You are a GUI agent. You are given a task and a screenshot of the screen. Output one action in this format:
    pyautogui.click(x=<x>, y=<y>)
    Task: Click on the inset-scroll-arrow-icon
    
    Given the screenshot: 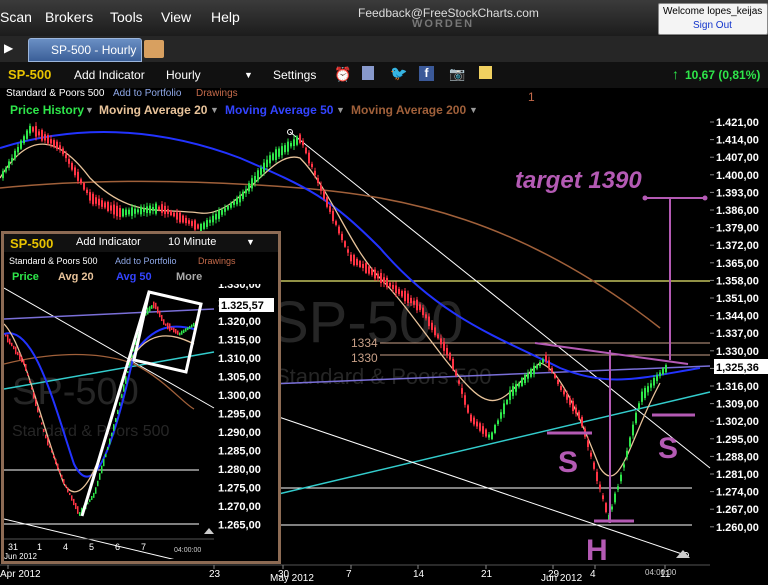 What is the action you would take?
    pyautogui.click(x=209, y=531)
    